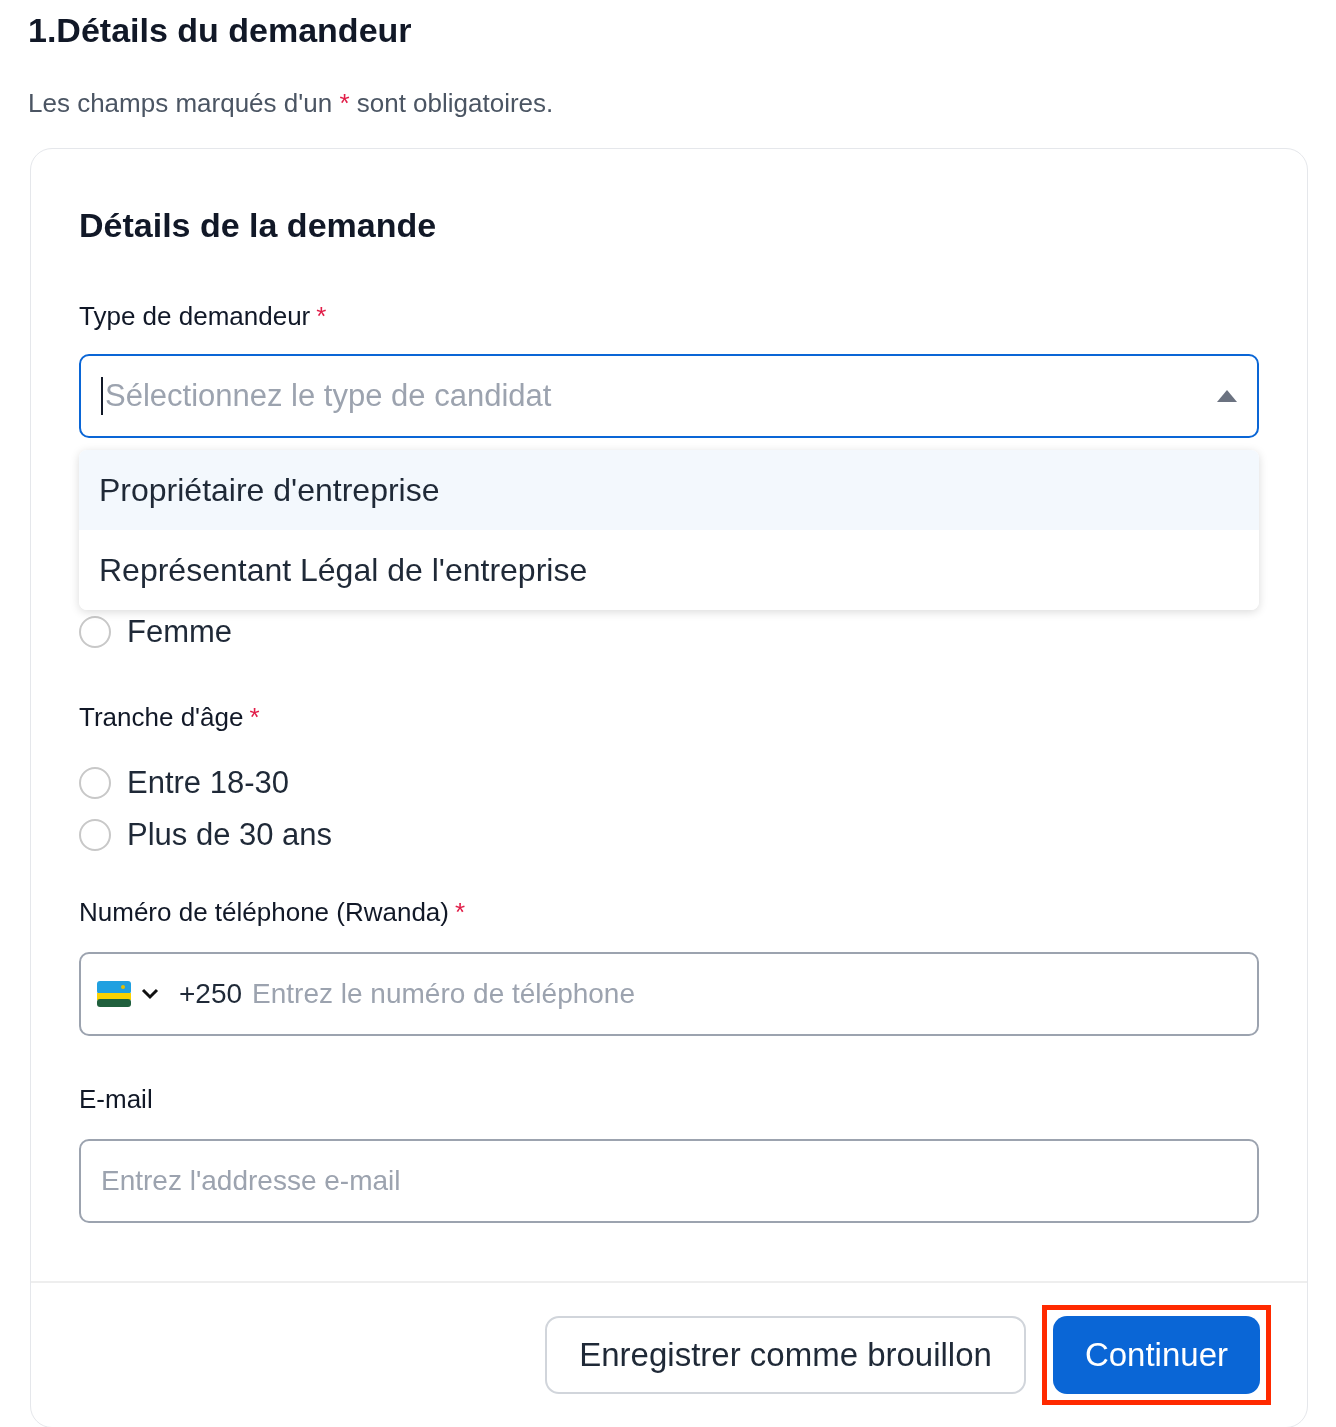  I want to click on email-field: Entrez l'addresse e-mail, so click(669, 1181).